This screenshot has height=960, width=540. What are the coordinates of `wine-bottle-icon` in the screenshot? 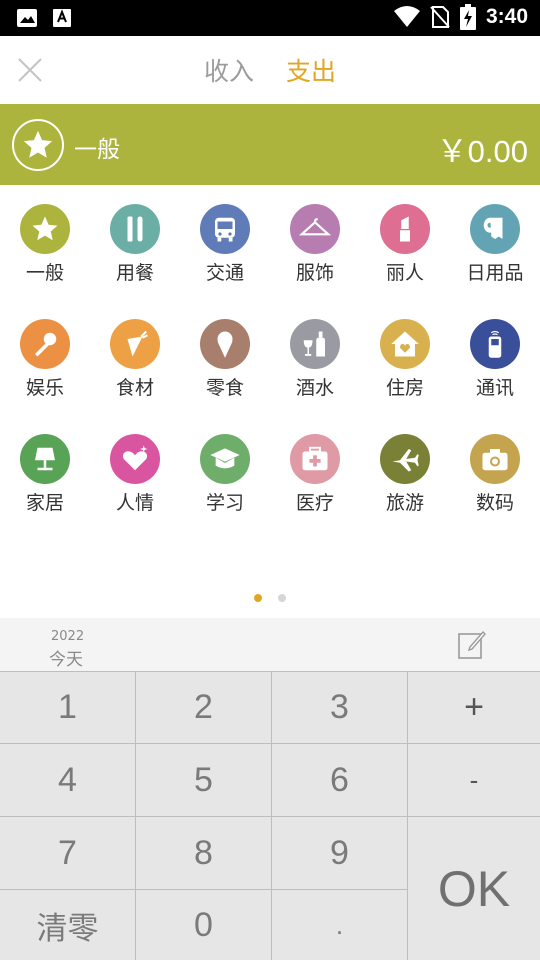 It's located at (315, 344).